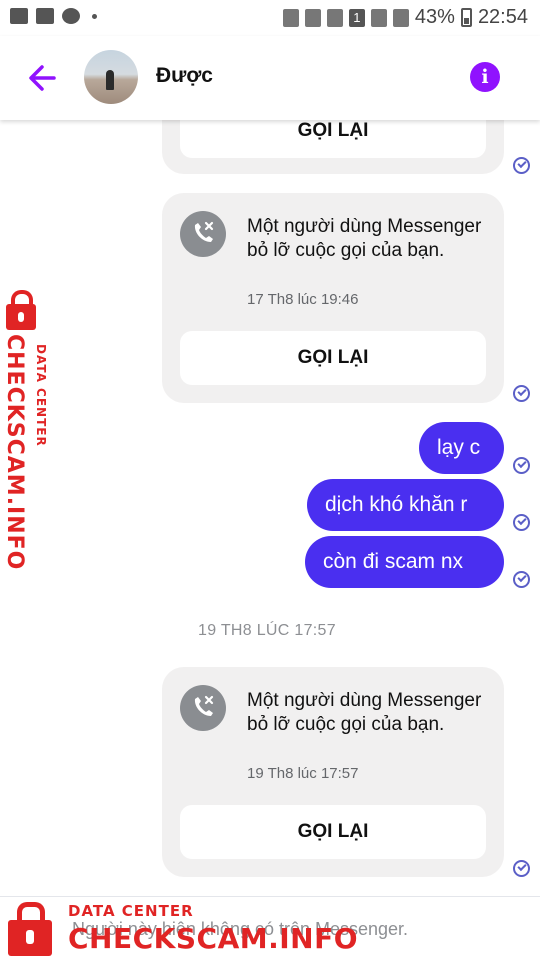 Image resolution: width=540 pixels, height=961 pixels. What do you see at coordinates (434, 17) in the screenshot?
I see `battery-percent: 43%` at bounding box center [434, 17].